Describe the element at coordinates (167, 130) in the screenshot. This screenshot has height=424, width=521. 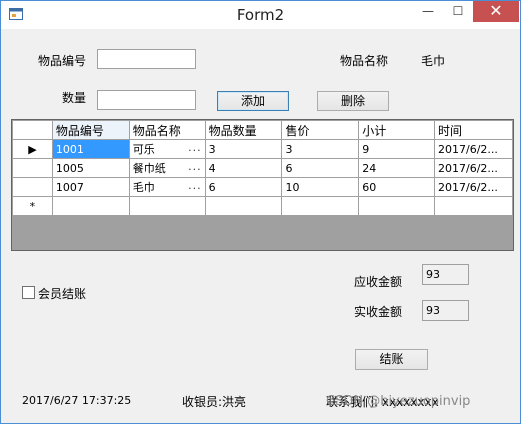
I see `column-header: 物品名称` at that location.